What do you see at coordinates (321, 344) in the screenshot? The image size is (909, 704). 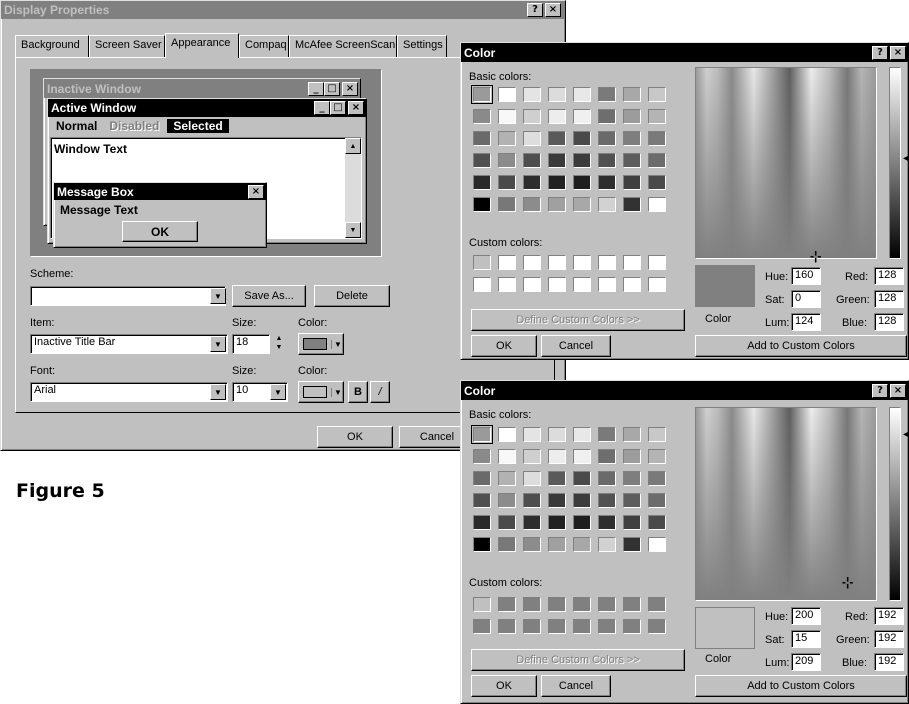 I see `item-color-button: ▼` at bounding box center [321, 344].